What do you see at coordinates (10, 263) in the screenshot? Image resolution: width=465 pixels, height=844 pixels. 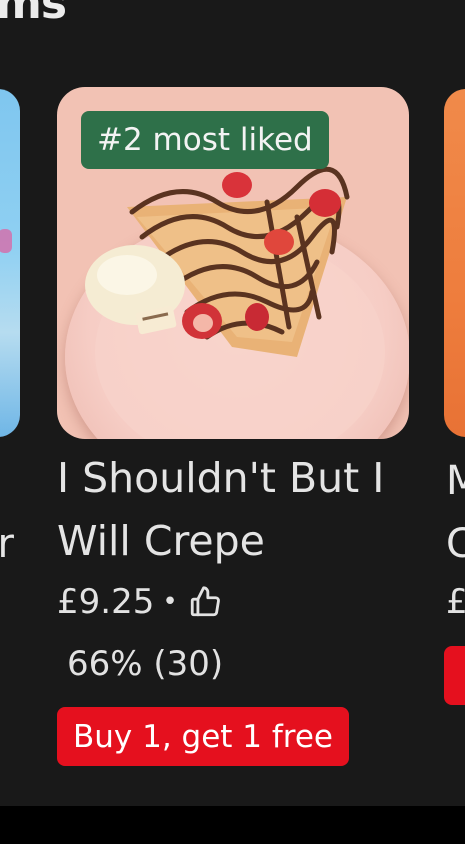 I see `left-card-image` at bounding box center [10, 263].